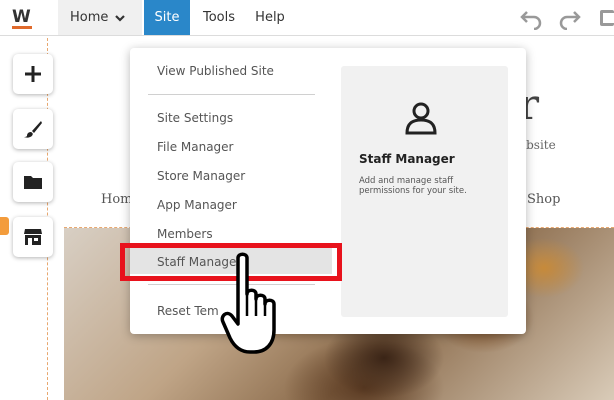 This screenshot has height=400, width=614. I want to click on menu-item-reset-template: Reset Tem, so click(188, 311).